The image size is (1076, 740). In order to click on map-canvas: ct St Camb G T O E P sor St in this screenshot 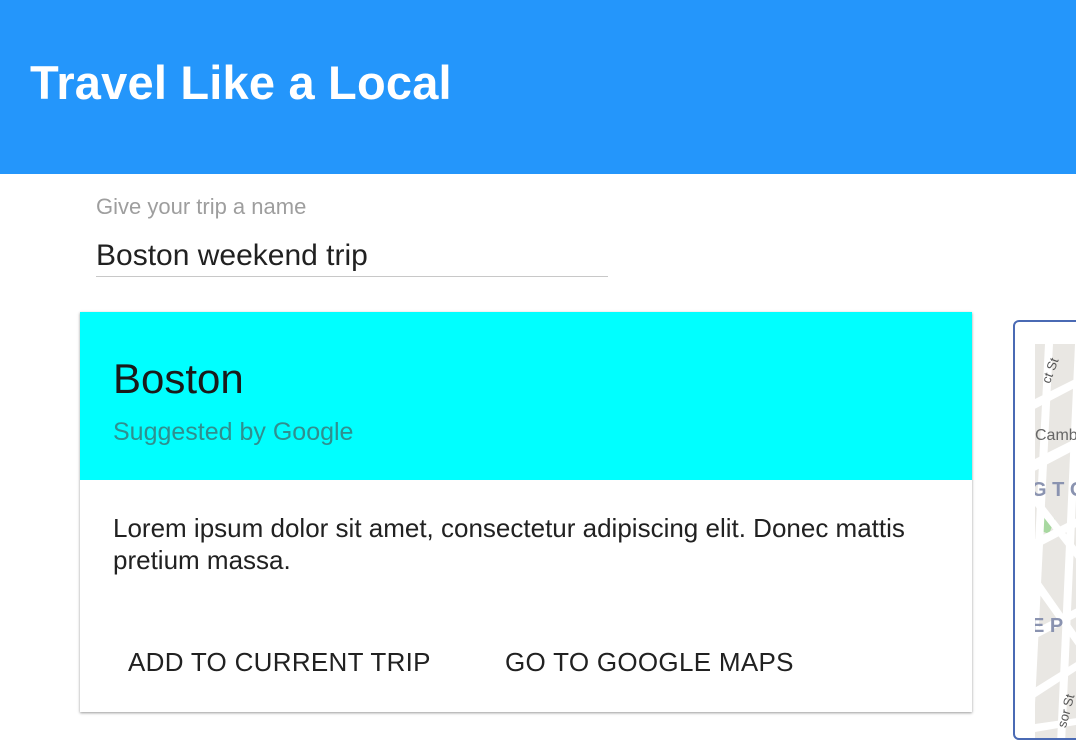, I will do `click(1055, 541)`.